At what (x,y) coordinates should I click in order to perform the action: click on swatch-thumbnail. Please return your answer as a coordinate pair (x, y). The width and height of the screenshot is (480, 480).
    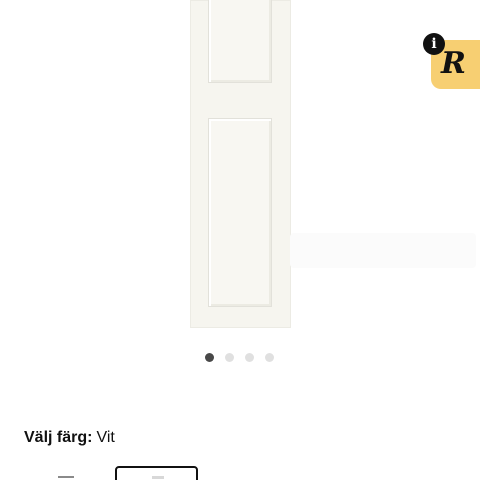
    Looking at the image, I should click on (158, 477).